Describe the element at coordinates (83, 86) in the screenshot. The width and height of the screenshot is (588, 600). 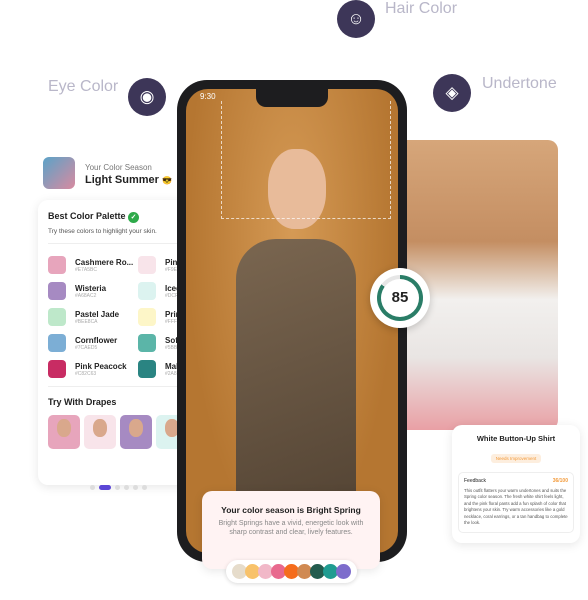
I see `eye-color-label: Eye Color` at that location.